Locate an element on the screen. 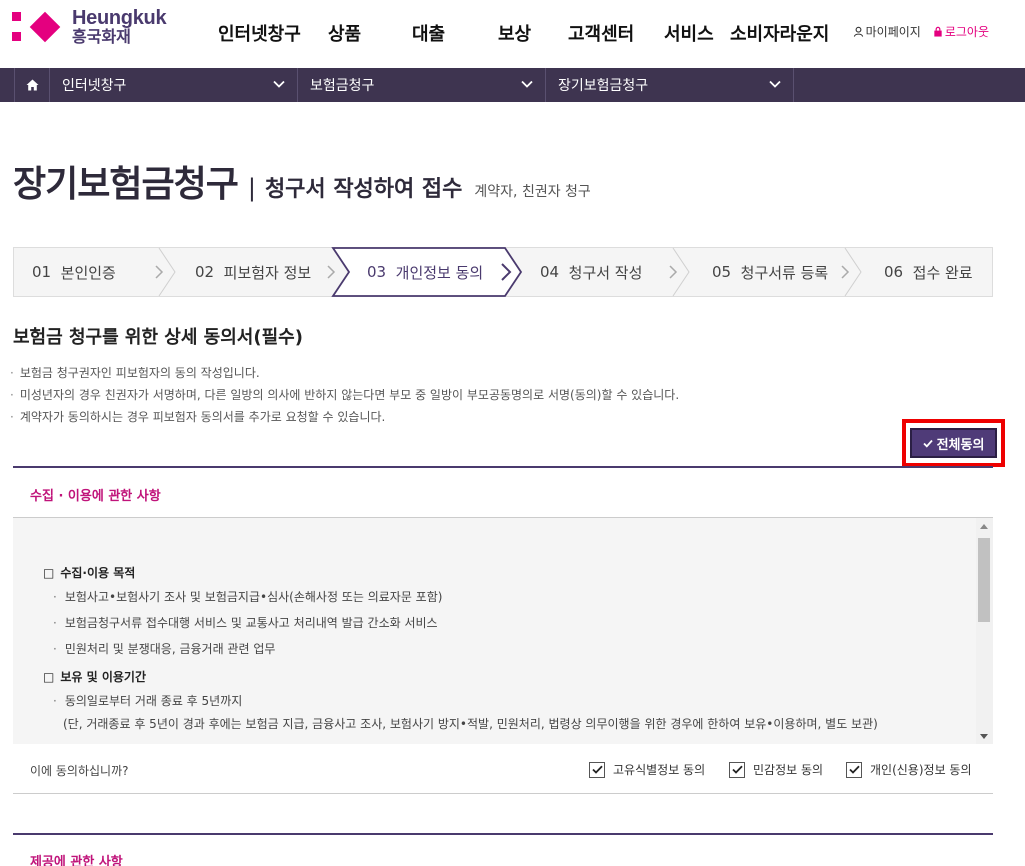  logo: Heungkuk 흥국화재 is located at coordinates (89, 26).